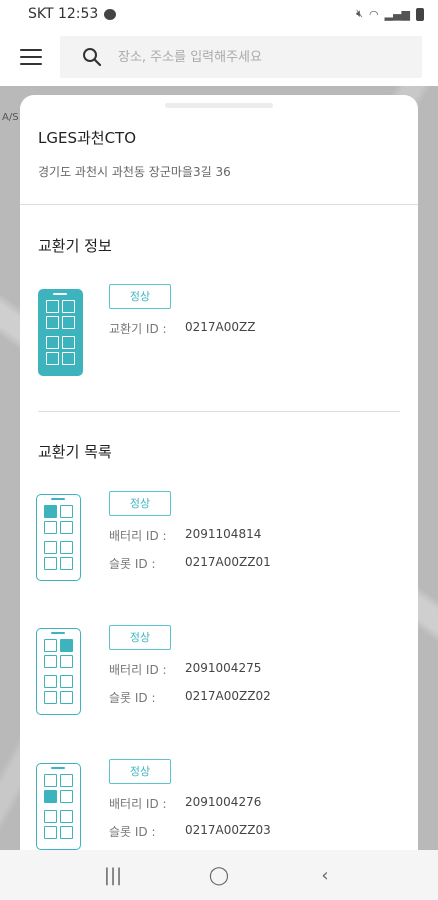 The image size is (438, 900). Describe the element at coordinates (63, 14) in the screenshot. I see `carrier-time: SKT 12:53` at that location.